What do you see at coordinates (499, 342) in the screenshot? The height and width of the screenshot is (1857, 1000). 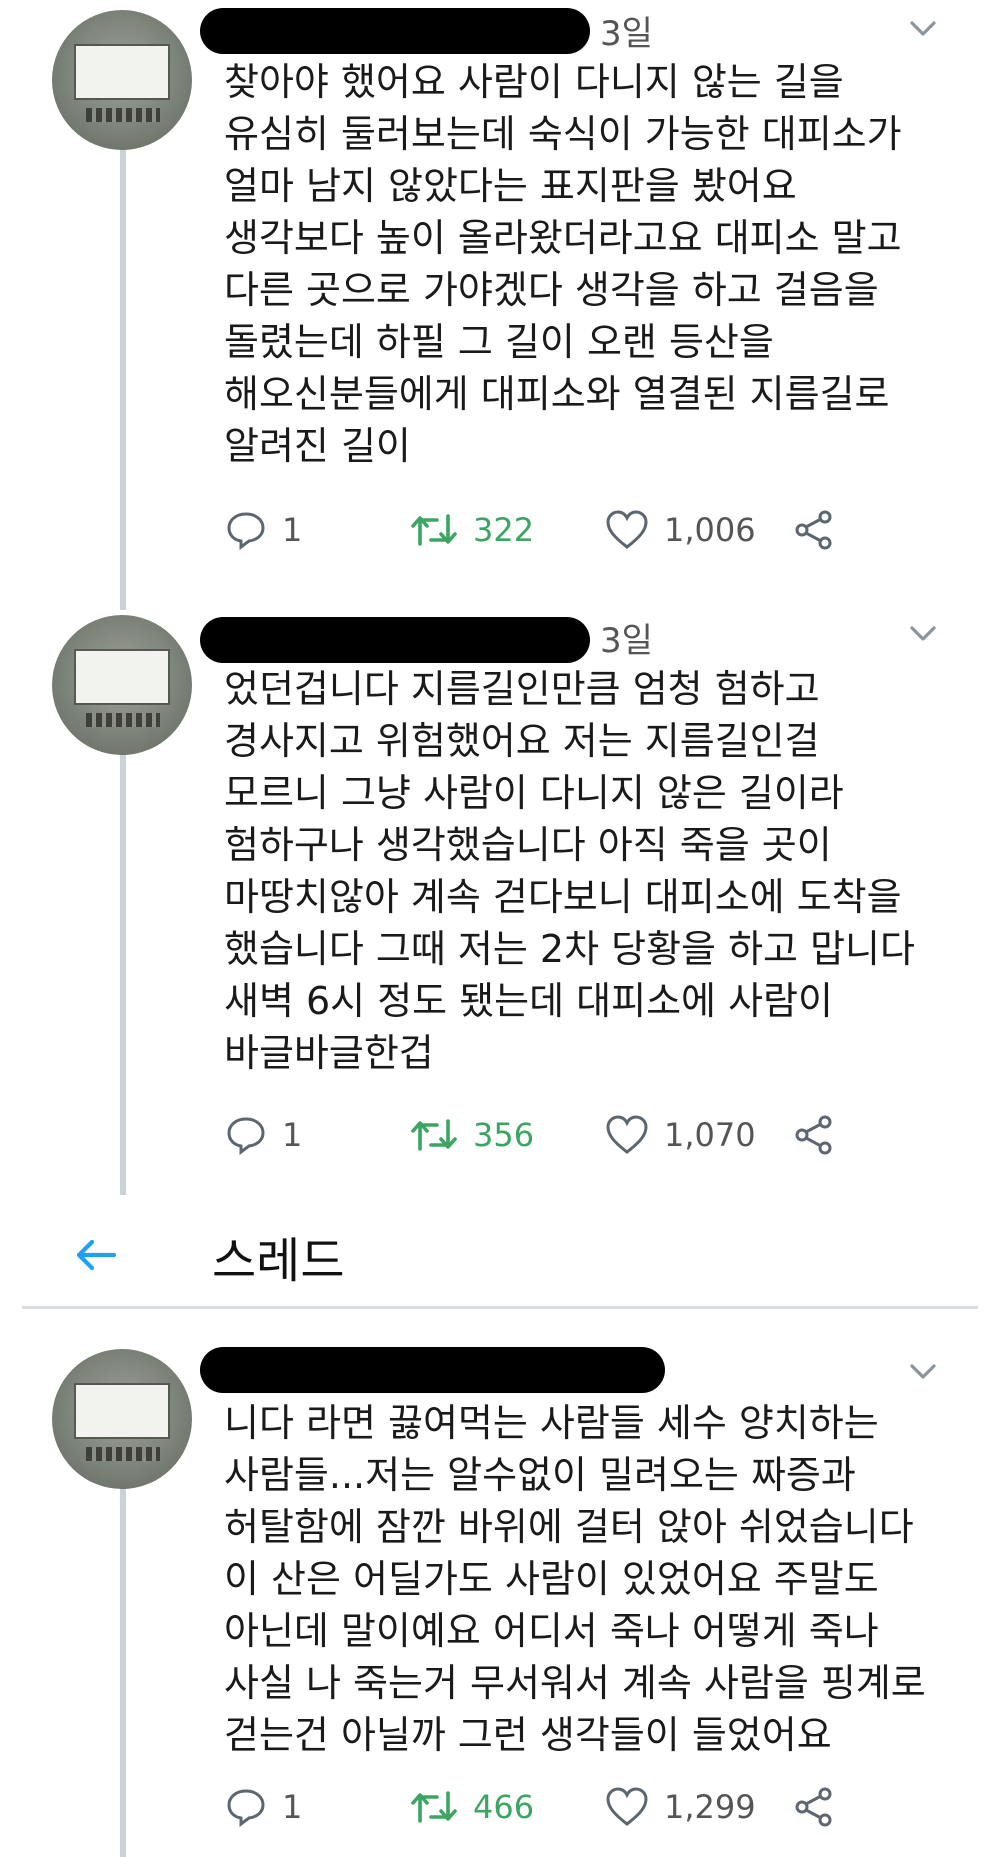 I see `tweet-text-line: 돌렸는데 하필 그 길이 오랜 등산을` at bounding box center [499, 342].